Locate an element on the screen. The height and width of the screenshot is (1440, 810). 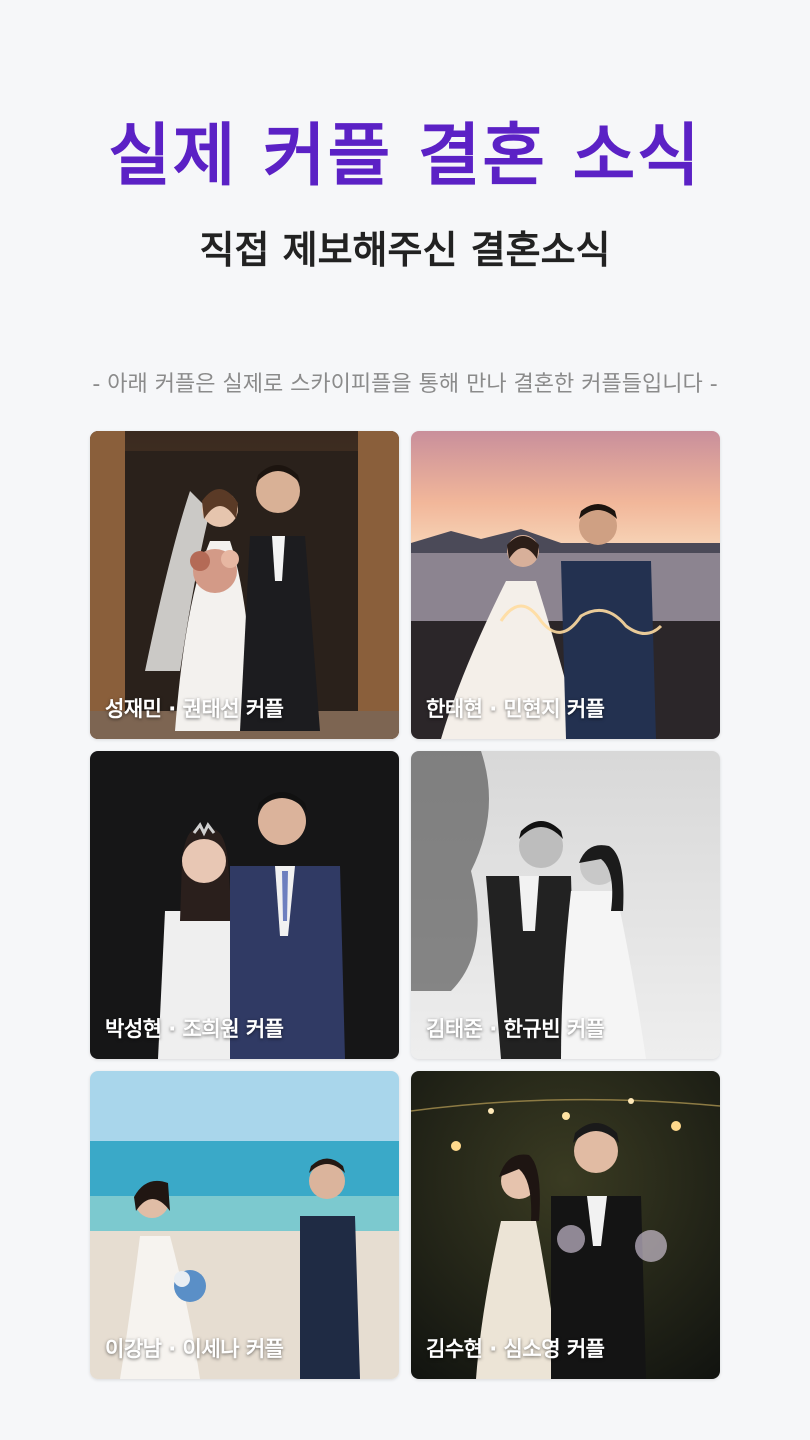
couple-card: 성재민 · 권태선 커플 is located at coordinates (244, 585).